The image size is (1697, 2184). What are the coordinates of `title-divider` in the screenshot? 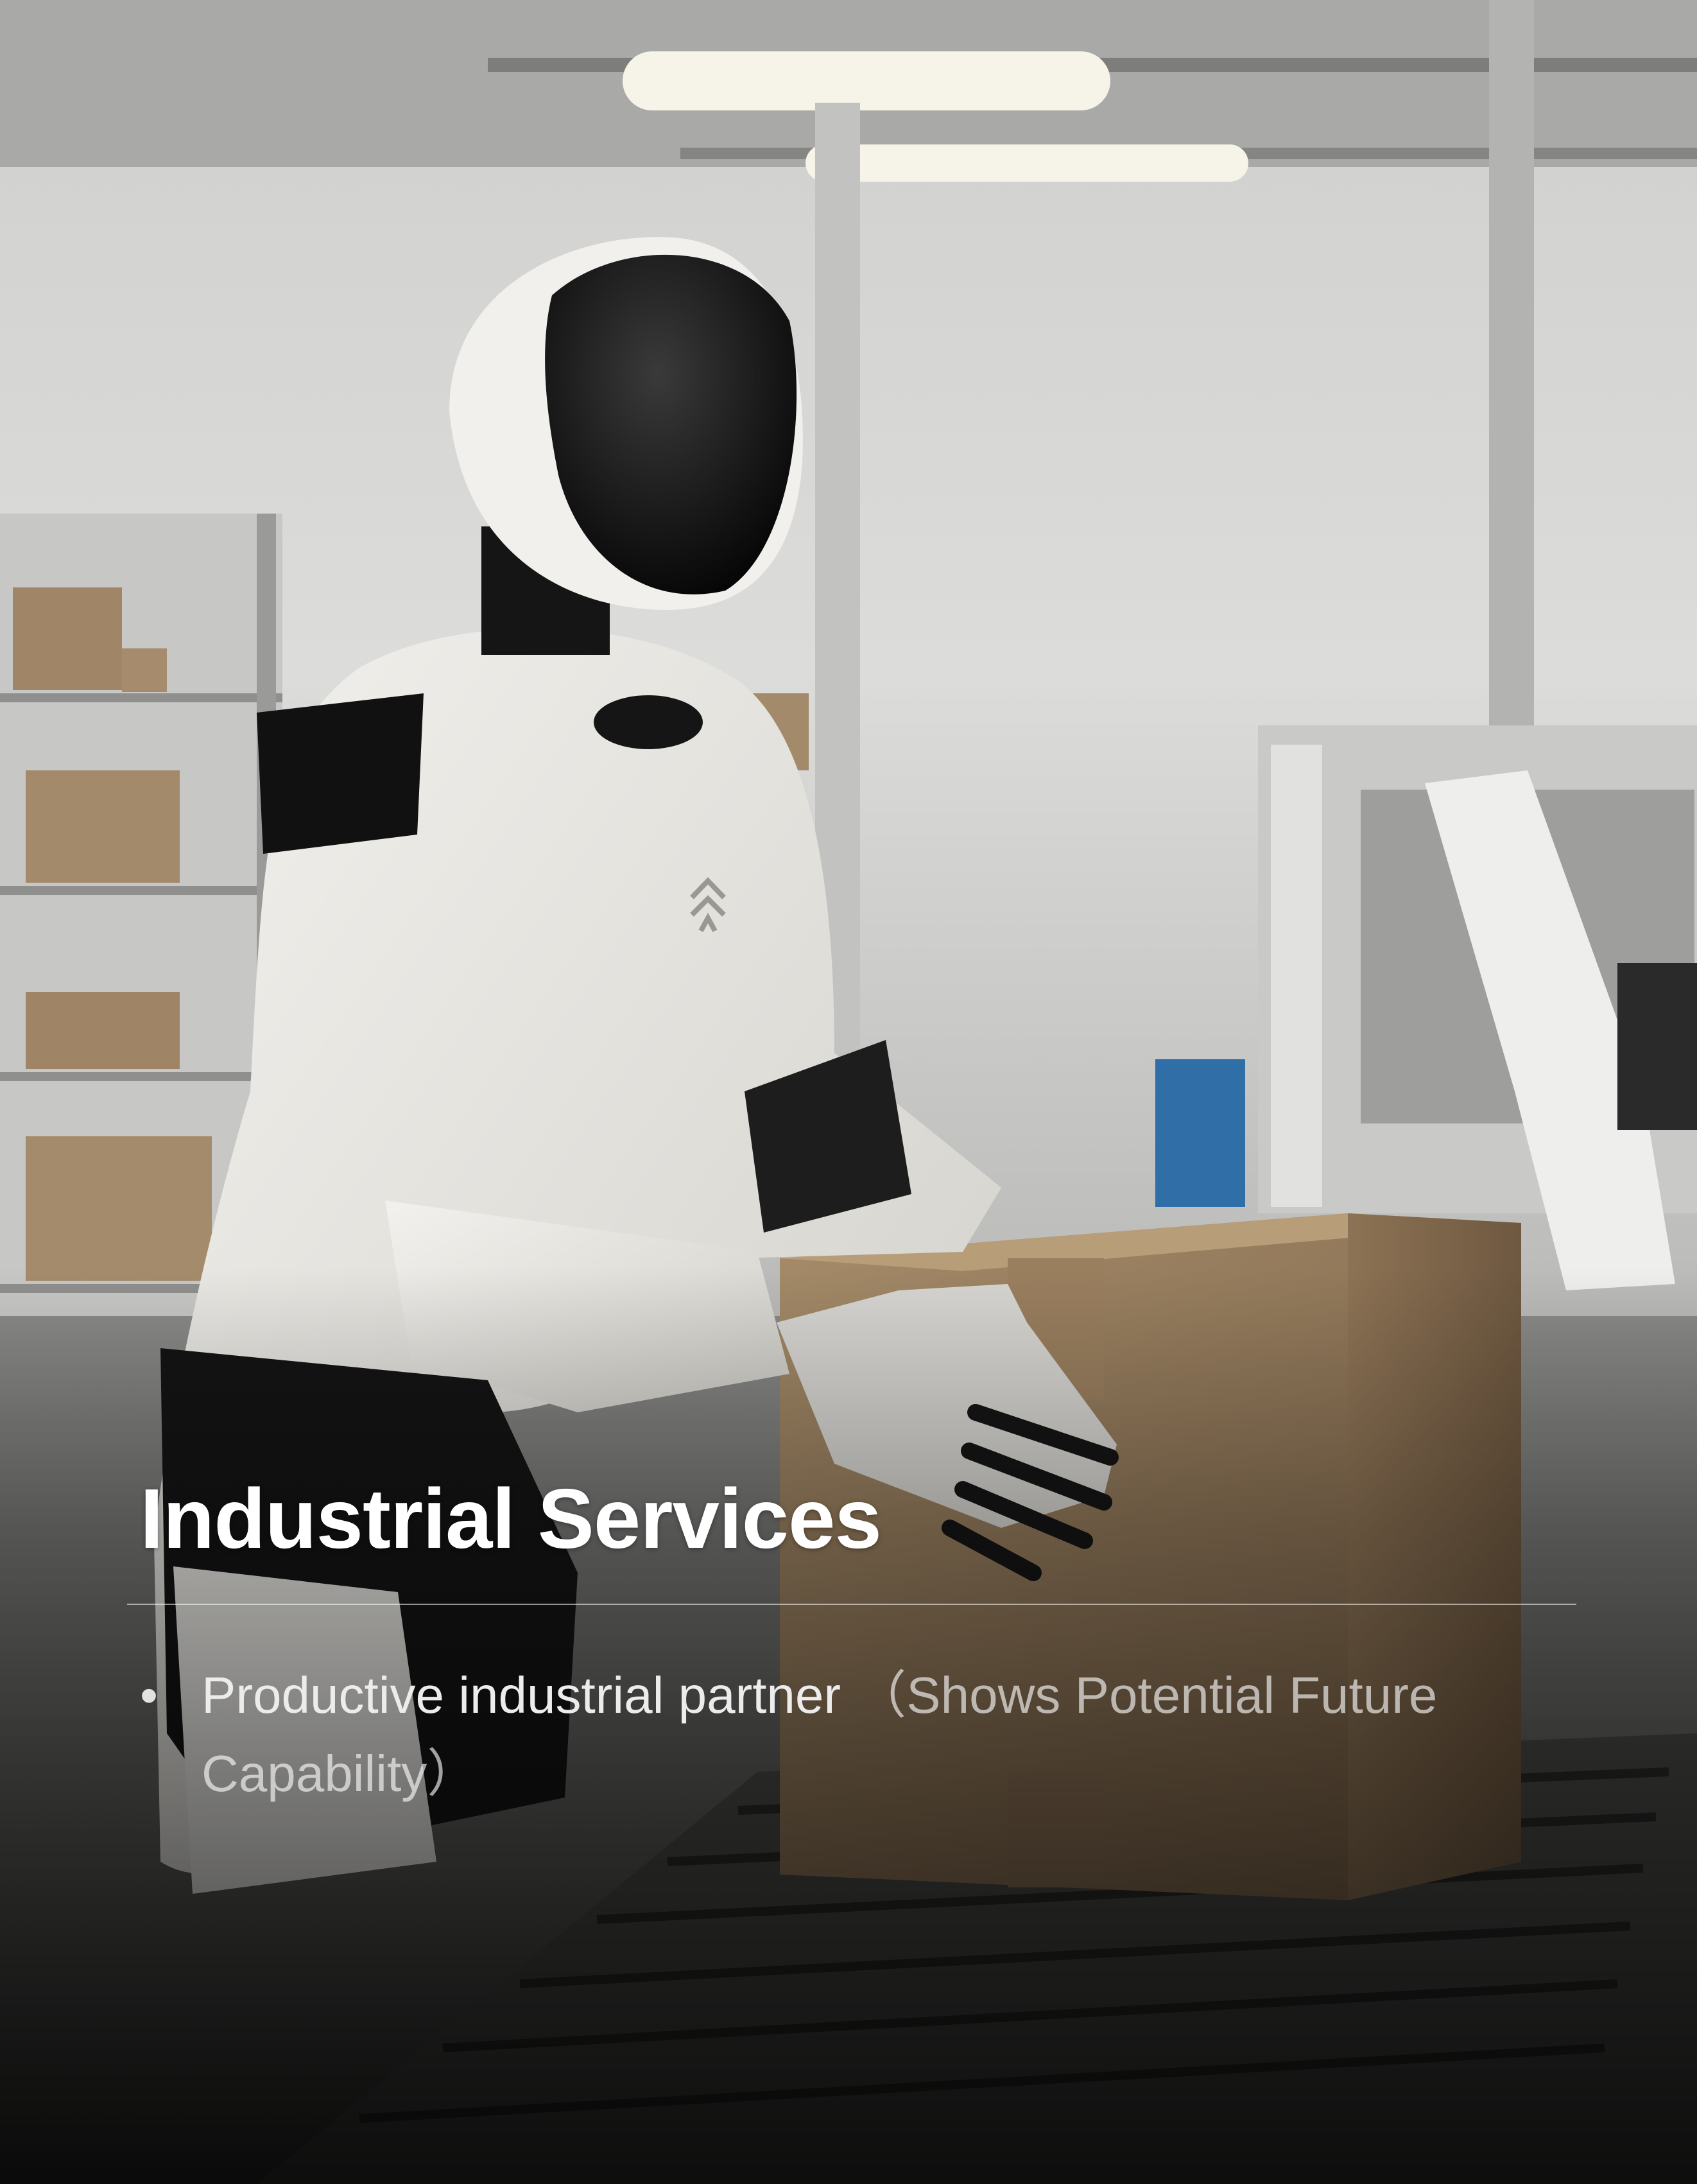 It's located at (851, 1604).